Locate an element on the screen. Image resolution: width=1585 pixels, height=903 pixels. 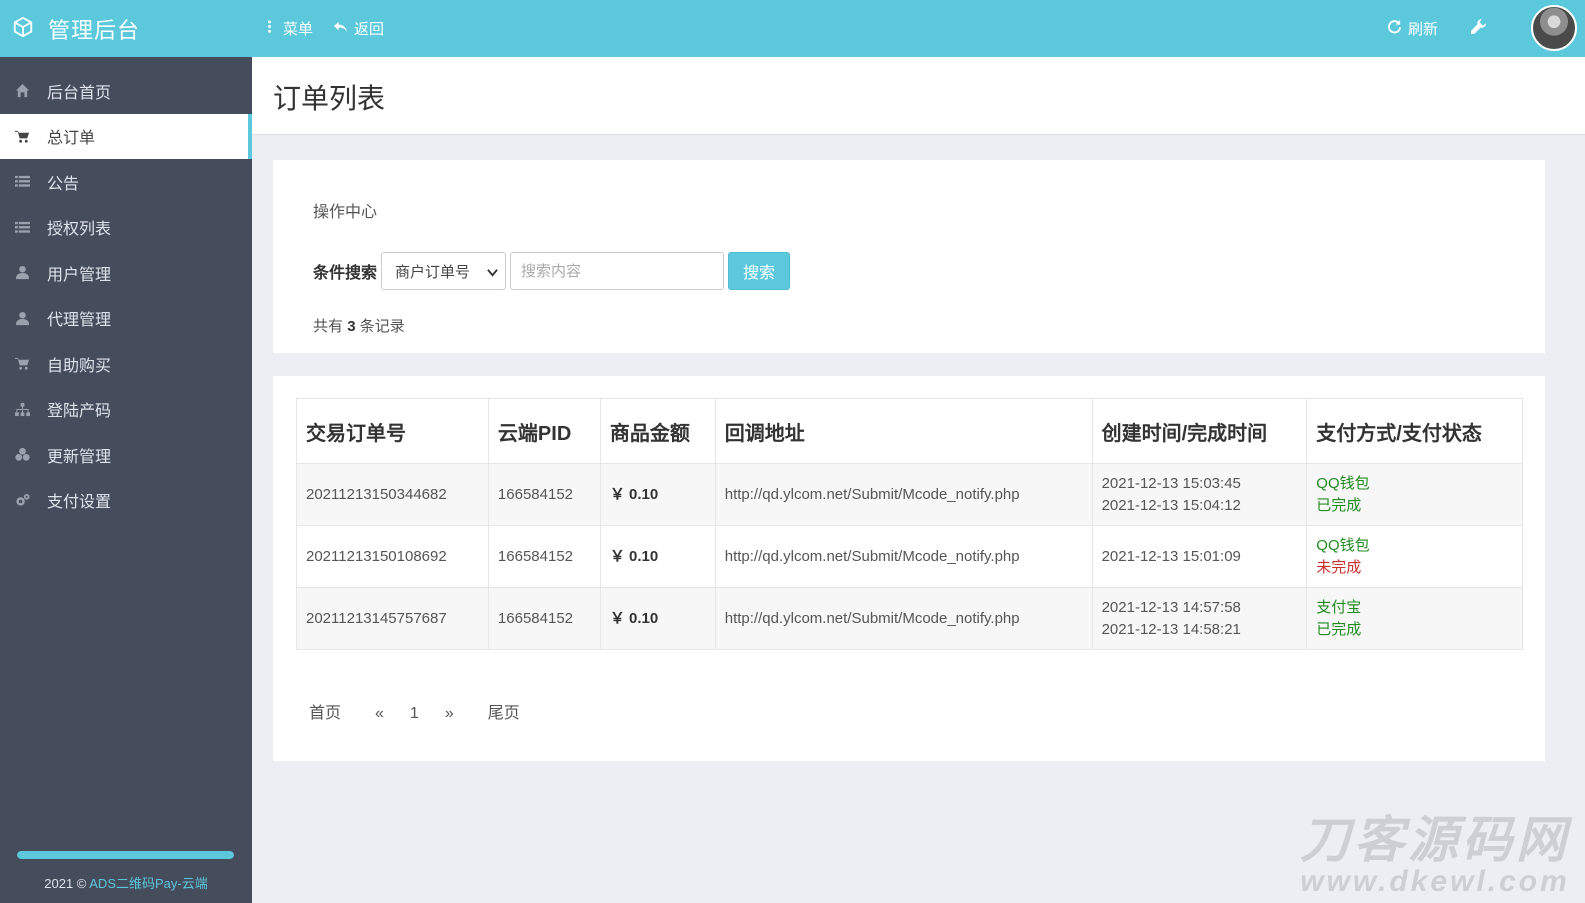
wrench-icon is located at coordinates (1478, 28).